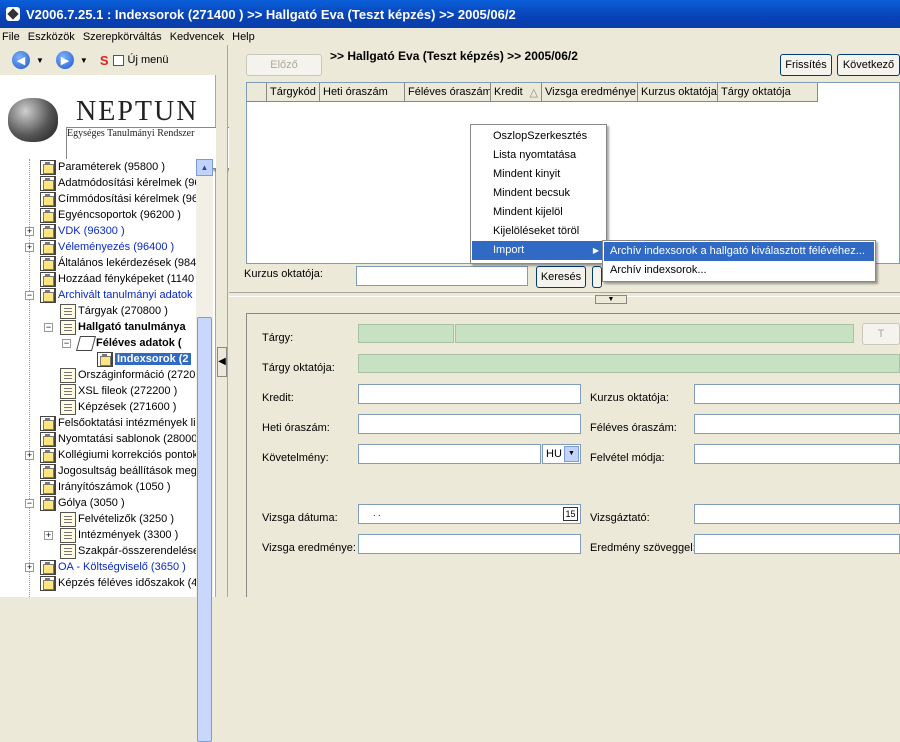  What do you see at coordinates (104, 60) in the screenshot?
I see `s-icon: S` at bounding box center [104, 60].